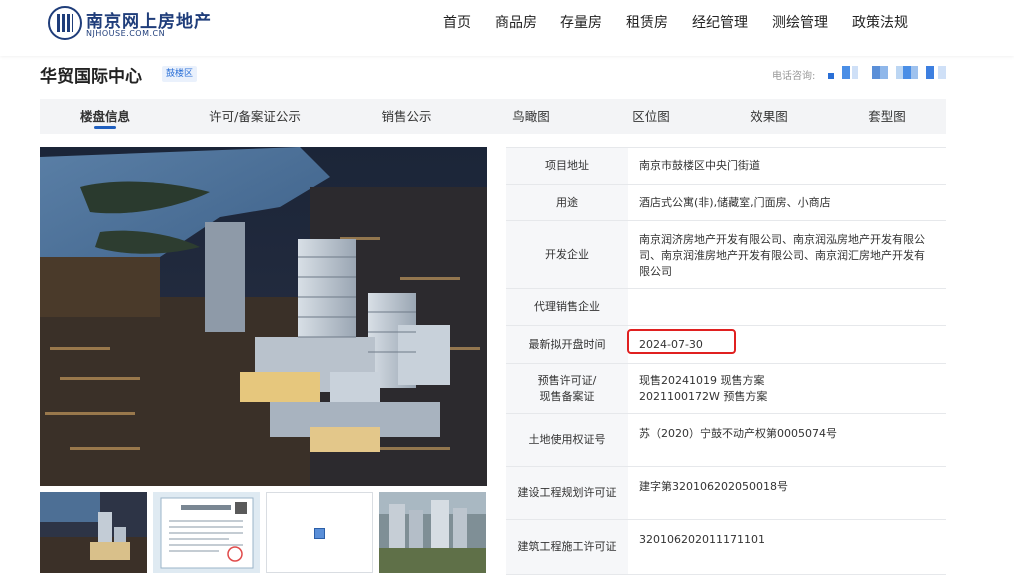 The height and width of the screenshot is (581, 1014). What do you see at coordinates (699, 165) in the screenshot?
I see `address-value: 南京市鼓楼区中央门街道` at bounding box center [699, 165].